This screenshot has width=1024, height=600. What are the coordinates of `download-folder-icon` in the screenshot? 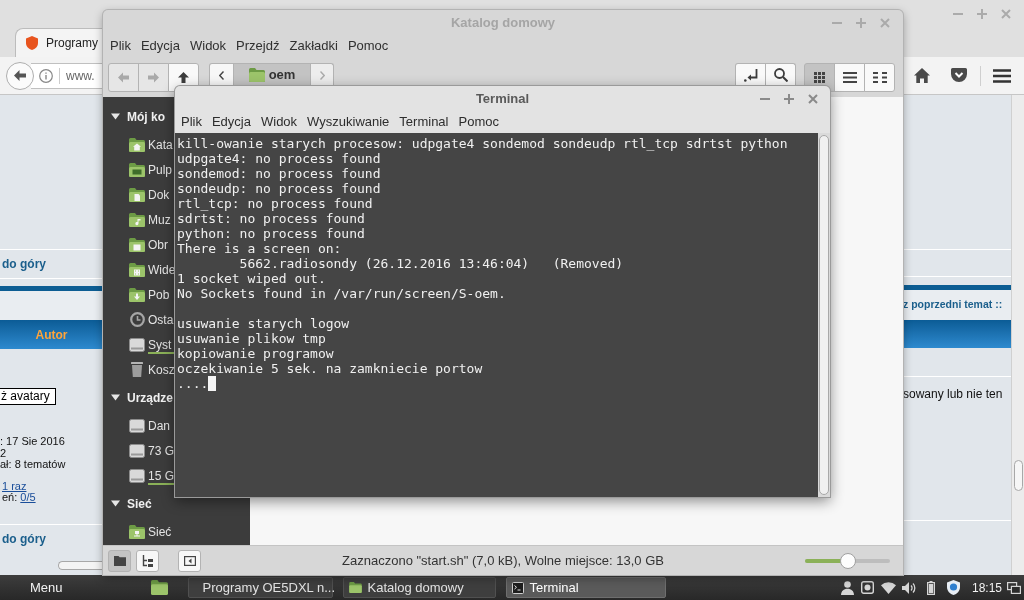 It's located at (137, 294).